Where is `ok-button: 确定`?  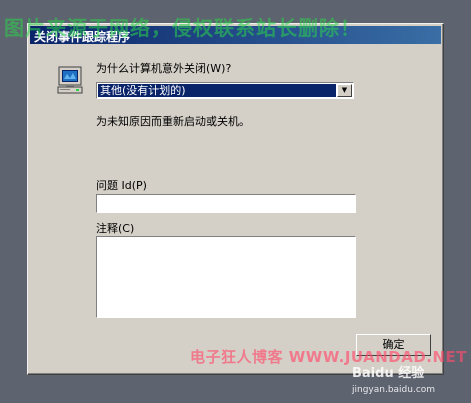
ok-button: 确定 is located at coordinates (393, 345).